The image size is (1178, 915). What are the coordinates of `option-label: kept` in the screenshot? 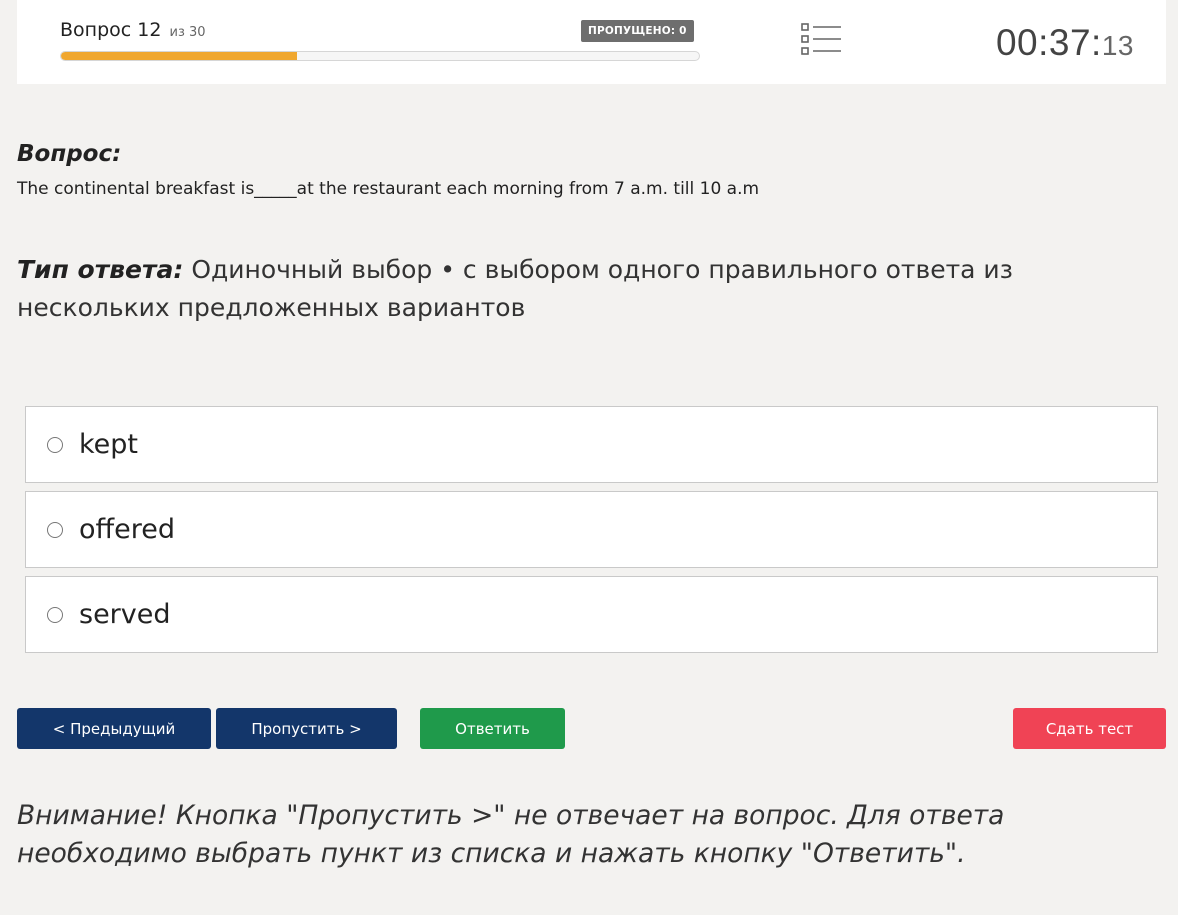 It's located at (109, 444).